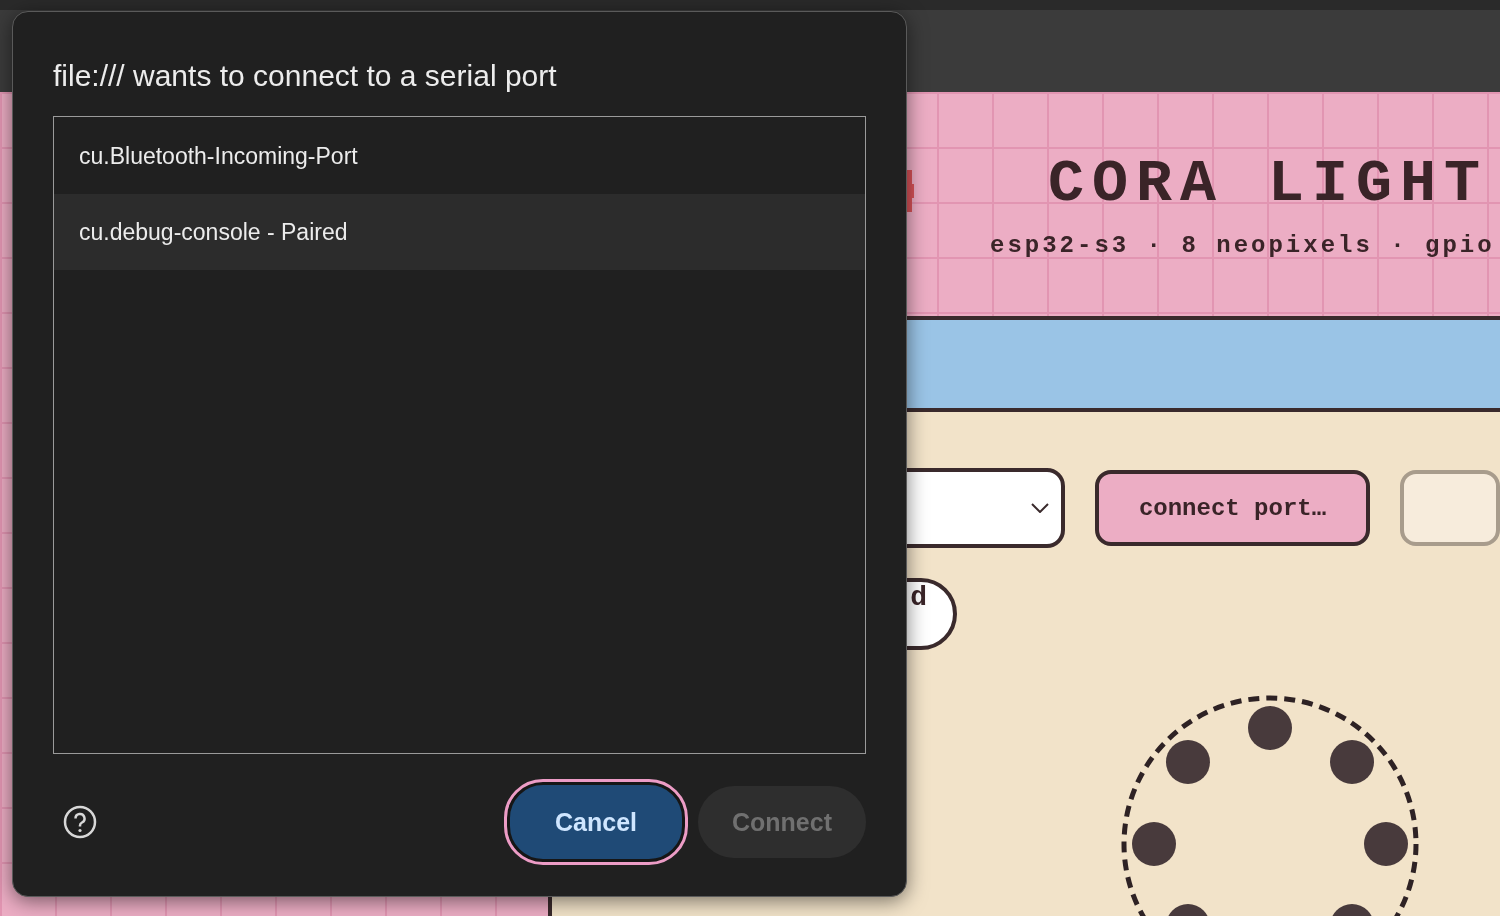 The width and height of the screenshot is (1500, 916). I want to click on help-icon, so click(80, 822).